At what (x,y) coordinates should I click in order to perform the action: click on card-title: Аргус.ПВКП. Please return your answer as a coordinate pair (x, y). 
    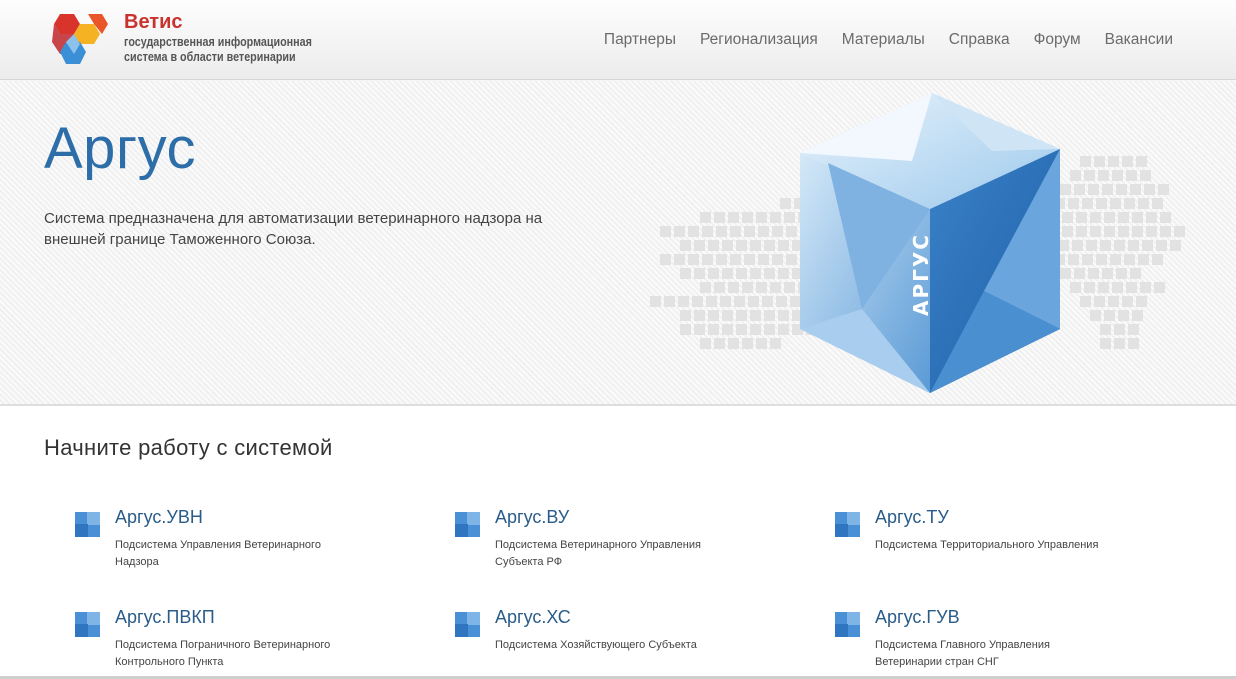
    Looking at the image, I should click on (165, 617).